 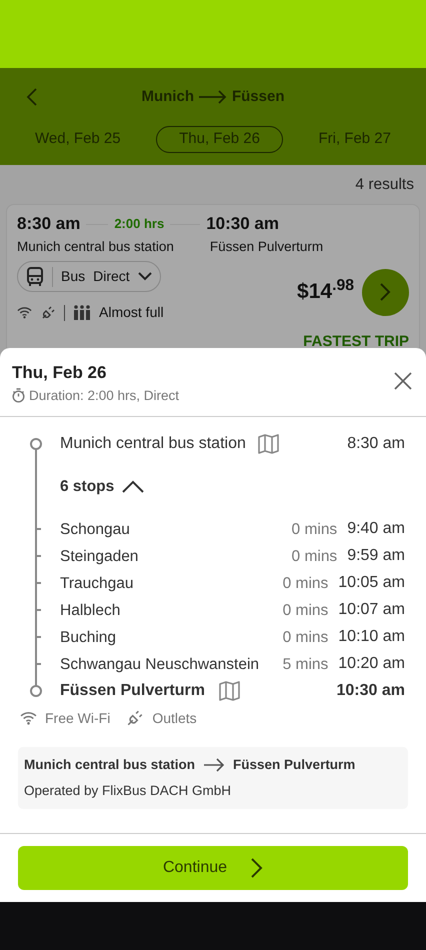 What do you see at coordinates (376, 444) in the screenshot?
I see `stop-time: 8:30 am` at bounding box center [376, 444].